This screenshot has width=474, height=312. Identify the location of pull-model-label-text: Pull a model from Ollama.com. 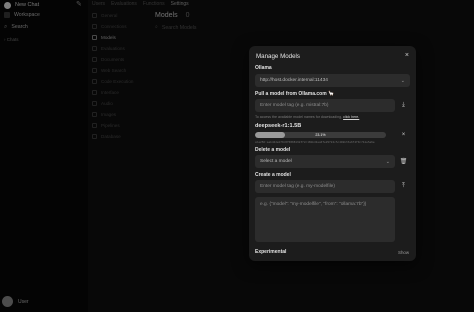
(291, 94).